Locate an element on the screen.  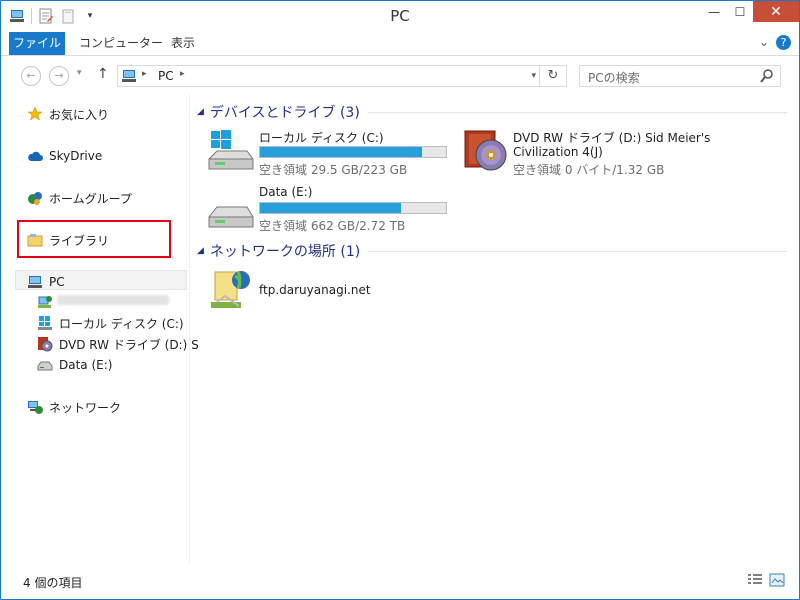
highlight-box is located at coordinates (94, 239).